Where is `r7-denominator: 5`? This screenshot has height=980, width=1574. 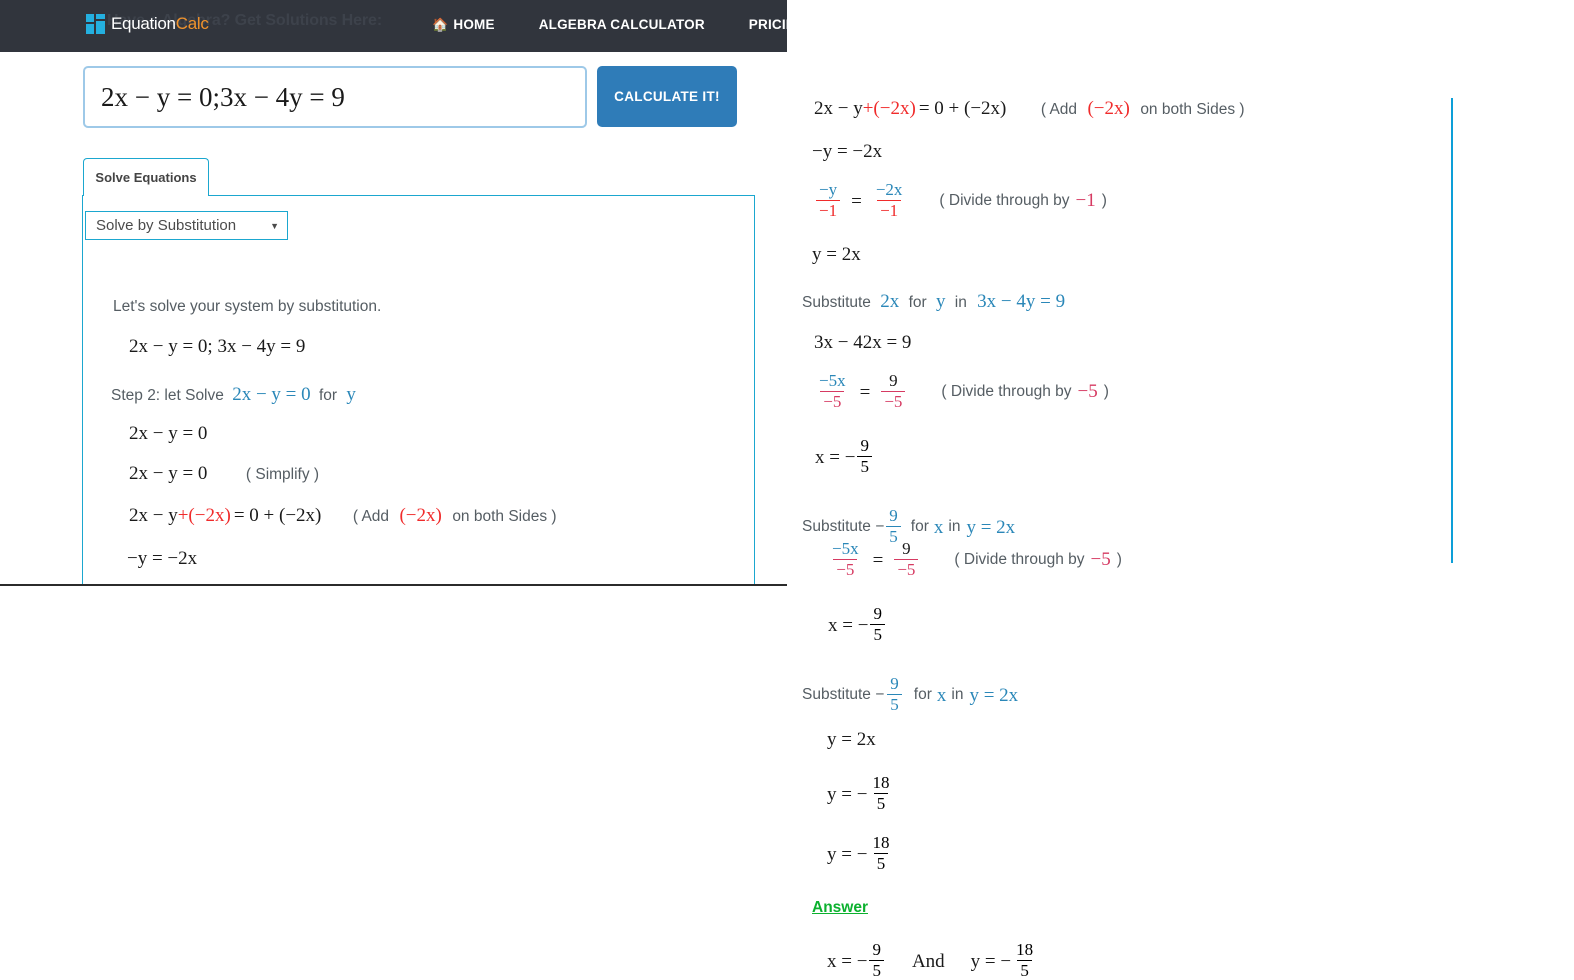
r7-denominator: 5 is located at coordinates (864, 465).